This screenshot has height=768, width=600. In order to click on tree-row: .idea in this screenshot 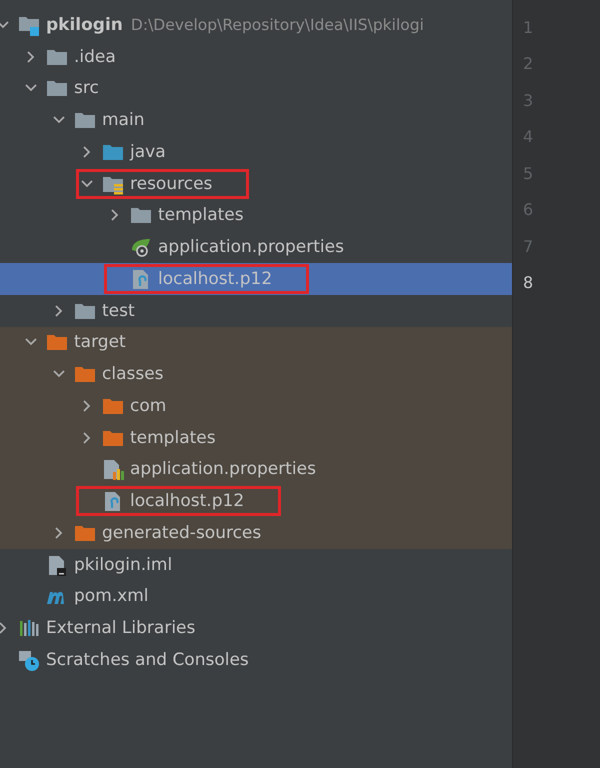, I will do `click(256, 56)`.